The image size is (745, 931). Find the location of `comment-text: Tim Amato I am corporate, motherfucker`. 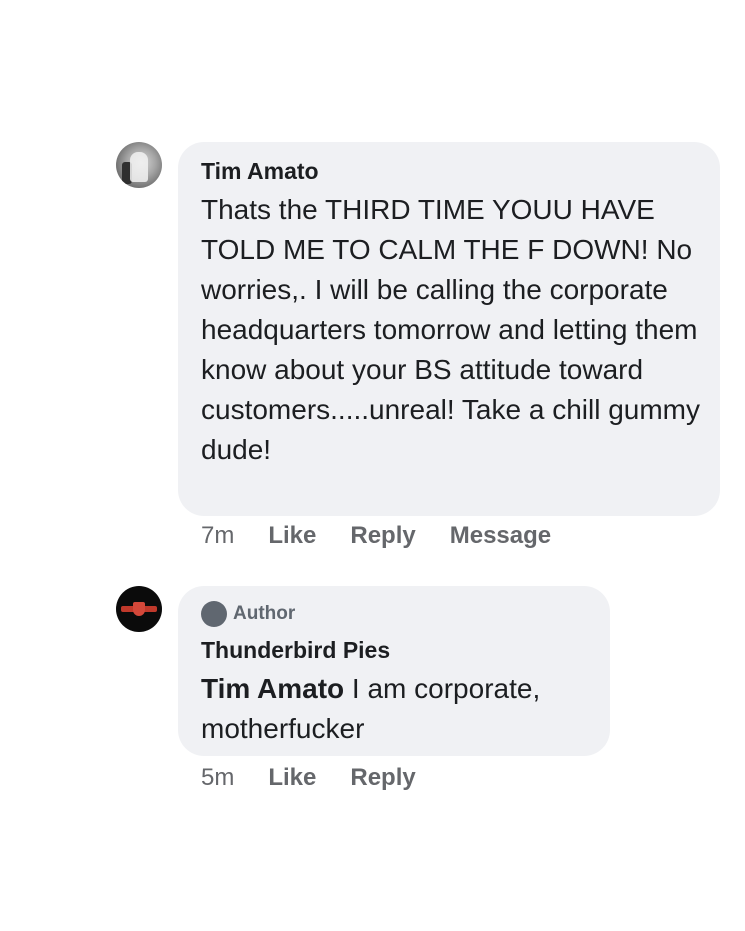

comment-text: Tim Amato I am corporate, motherfucker is located at coordinates (401, 709).